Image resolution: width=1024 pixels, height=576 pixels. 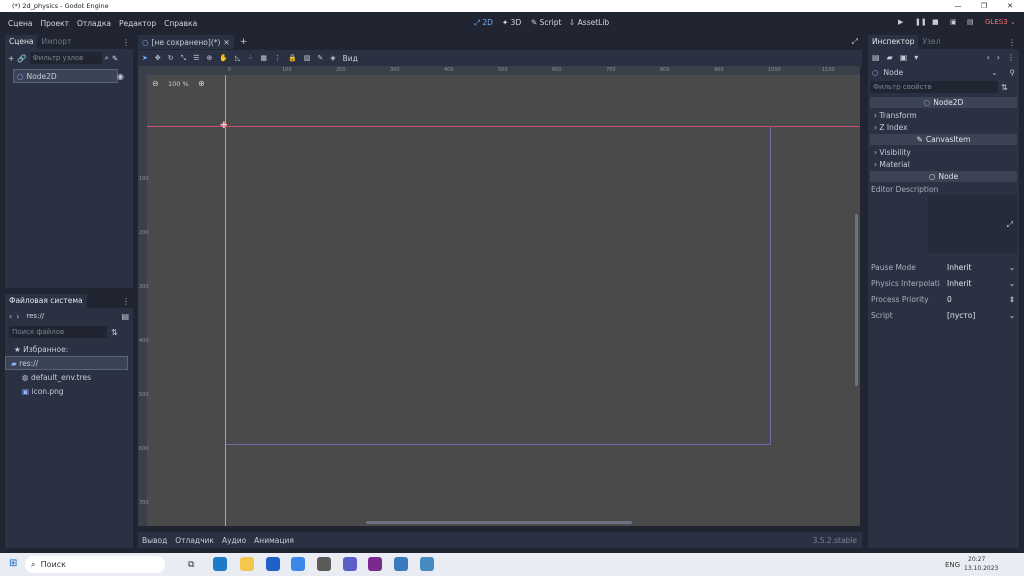 I want to click on scale-tool-icon: ⤡, so click(x=184, y=58).